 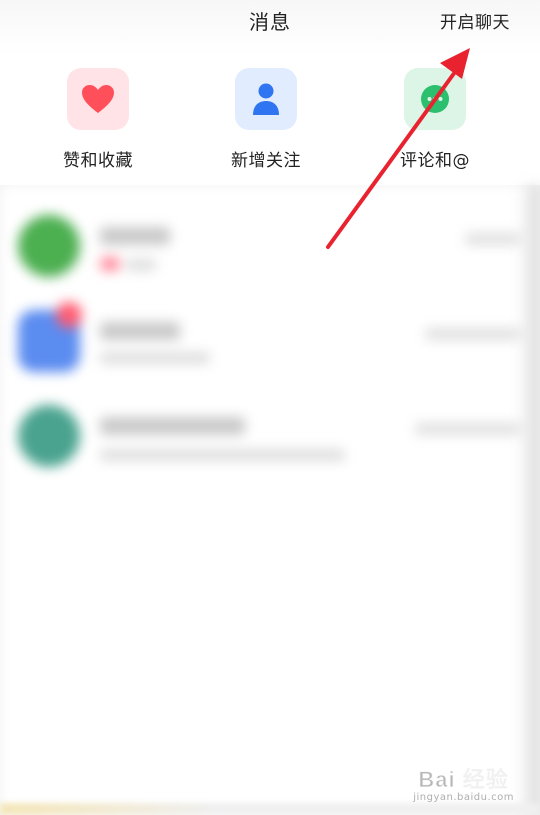 I want to click on new-followers-shortcut: 新增关注, so click(x=266, y=123).